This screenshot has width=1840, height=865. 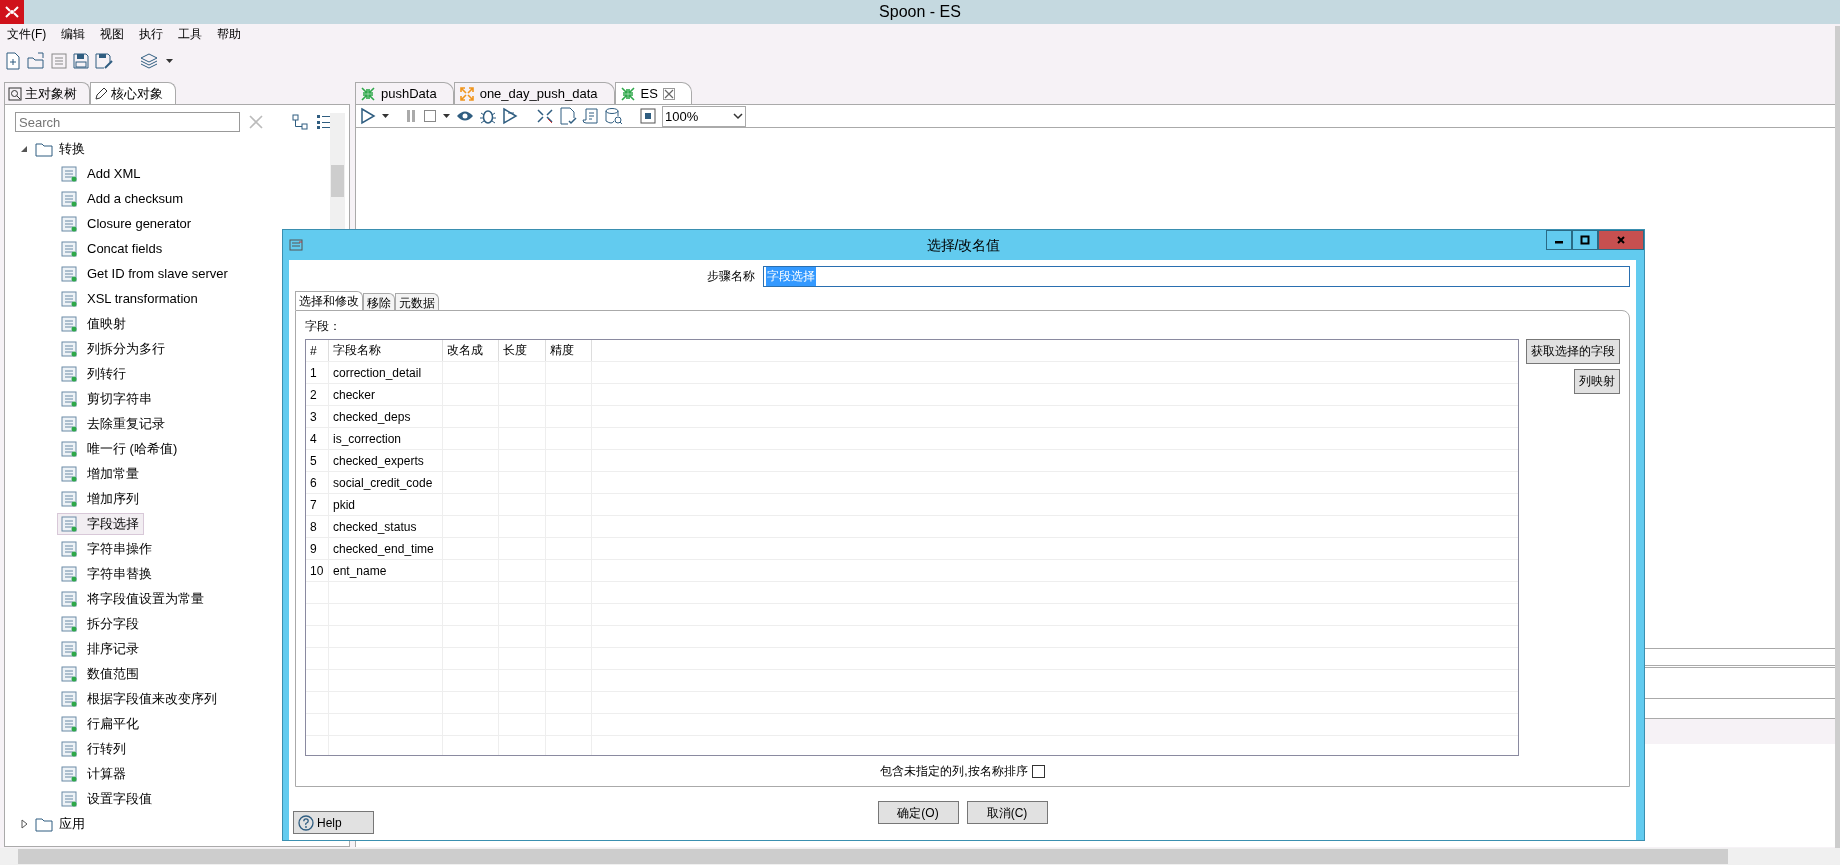 I want to click on table-cell: checker, so click(x=386, y=394).